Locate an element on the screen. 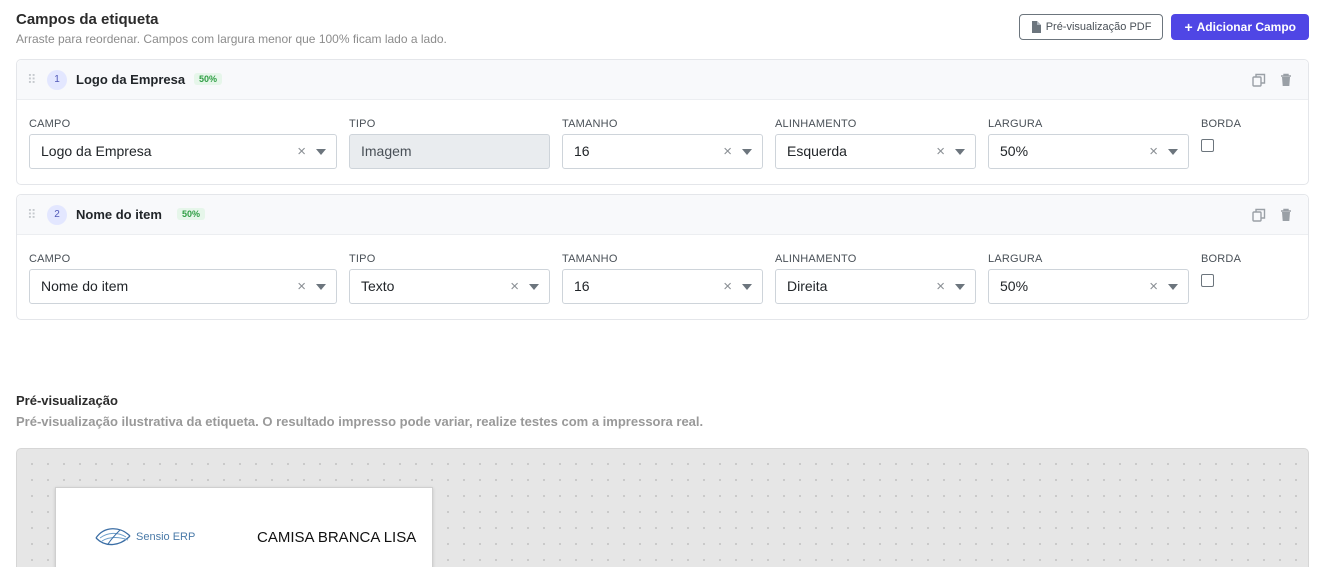 Image resolution: width=1325 pixels, height=567 pixels. campo-group: CAMPO Logo da Empresa × is located at coordinates (183, 143).